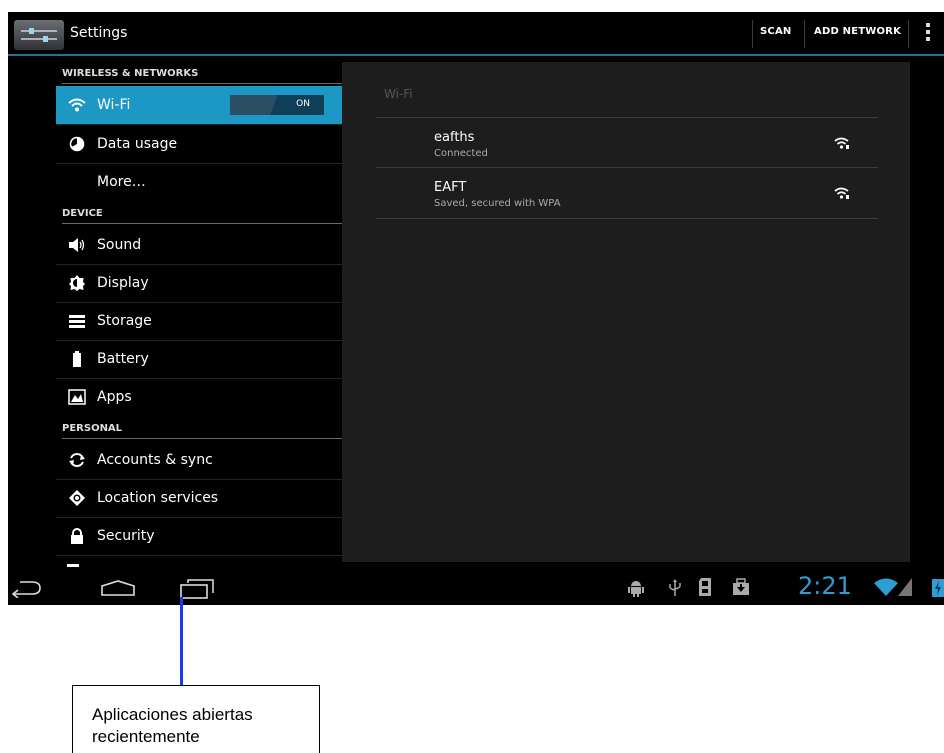 Image resolution: width=944 pixels, height=753 pixels. What do you see at coordinates (199, 144) in the screenshot?
I see `sidebar-item-data-usage: Data usage` at bounding box center [199, 144].